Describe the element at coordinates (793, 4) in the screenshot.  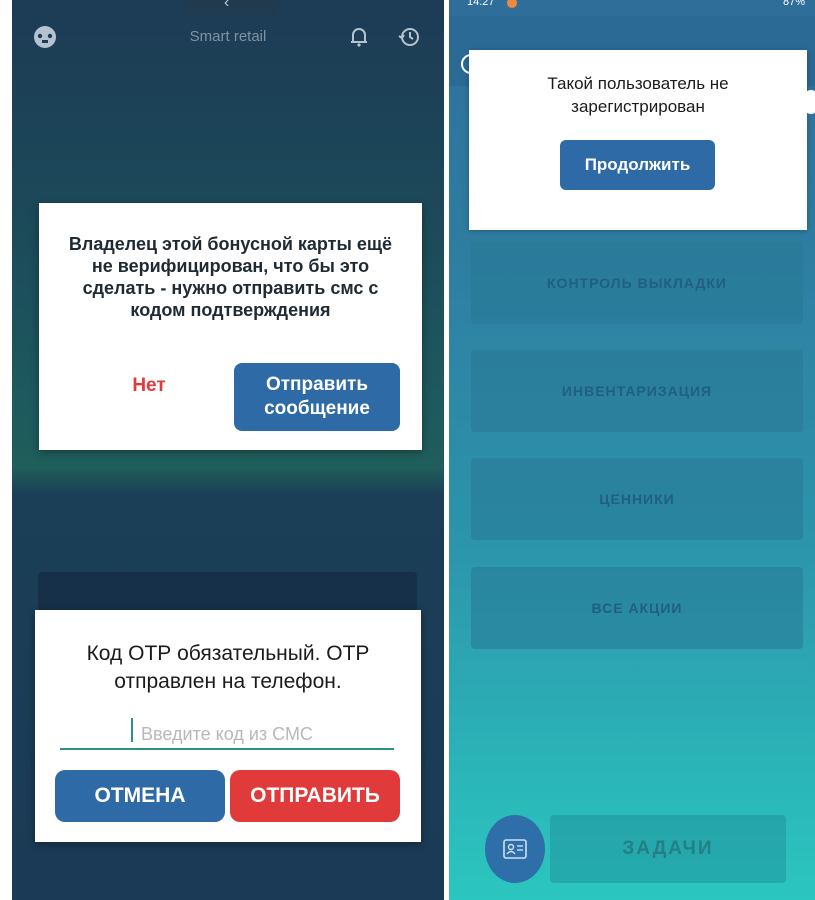
I see `battery-level: 87%` at that location.